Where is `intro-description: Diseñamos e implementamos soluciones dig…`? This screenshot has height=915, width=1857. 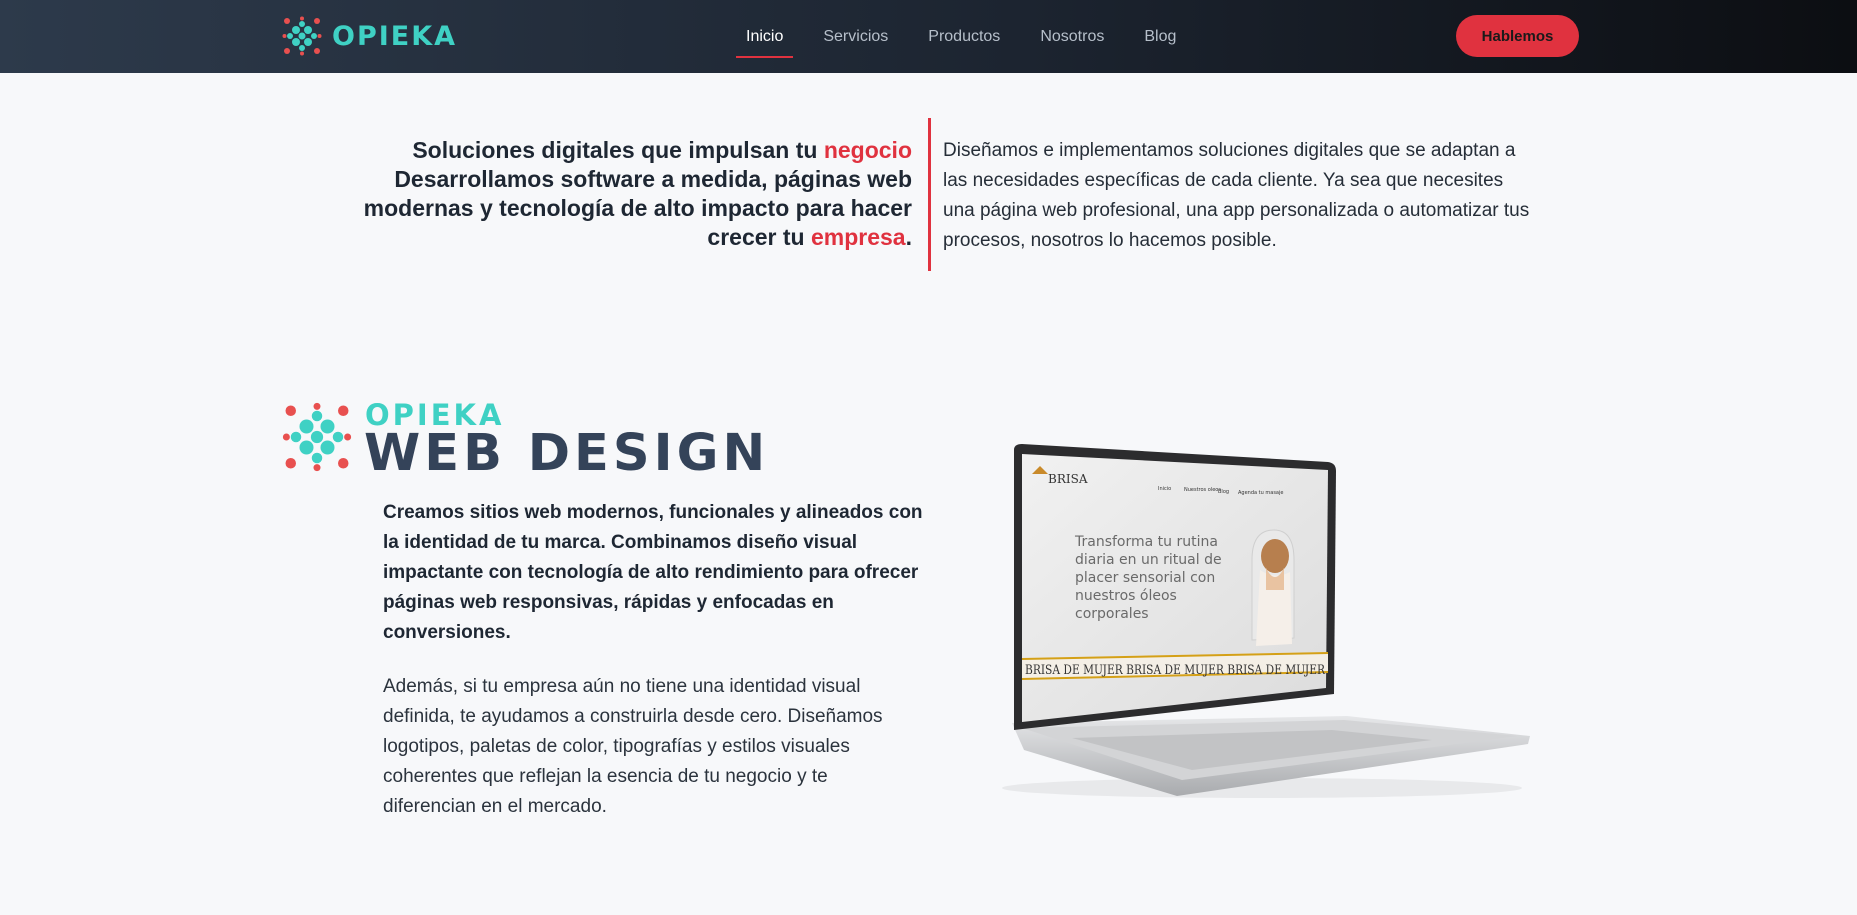 intro-description: Diseñamos e implementamos soluciones dig… is located at coordinates (1236, 195).